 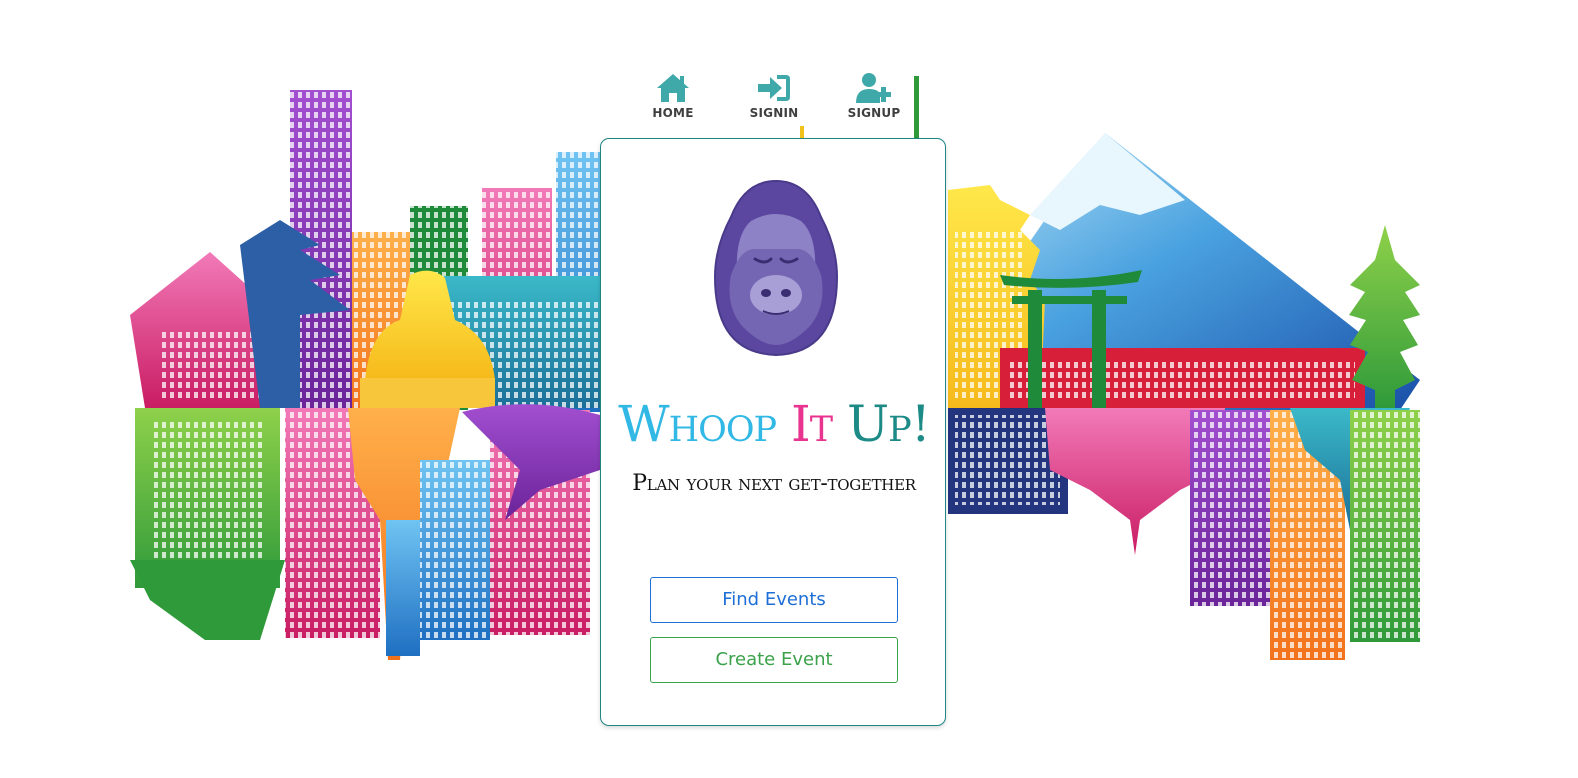 What do you see at coordinates (673, 113) in the screenshot?
I see `nav-home-label: HOME` at bounding box center [673, 113].